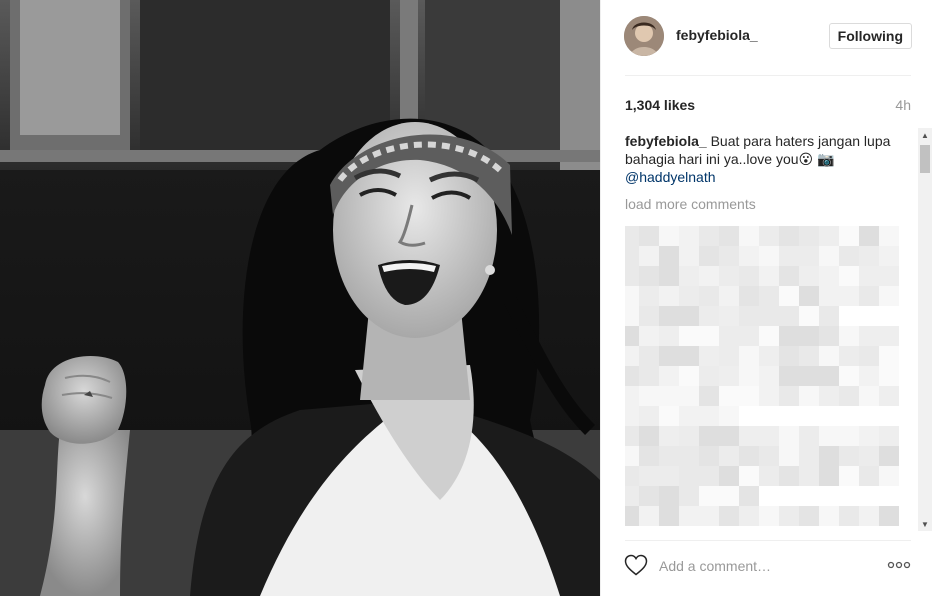 This screenshot has width=932, height=596. Describe the element at coordinates (925, 329) in the screenshot. I see `comments-scrollbar: ▲ ▼` at that location.